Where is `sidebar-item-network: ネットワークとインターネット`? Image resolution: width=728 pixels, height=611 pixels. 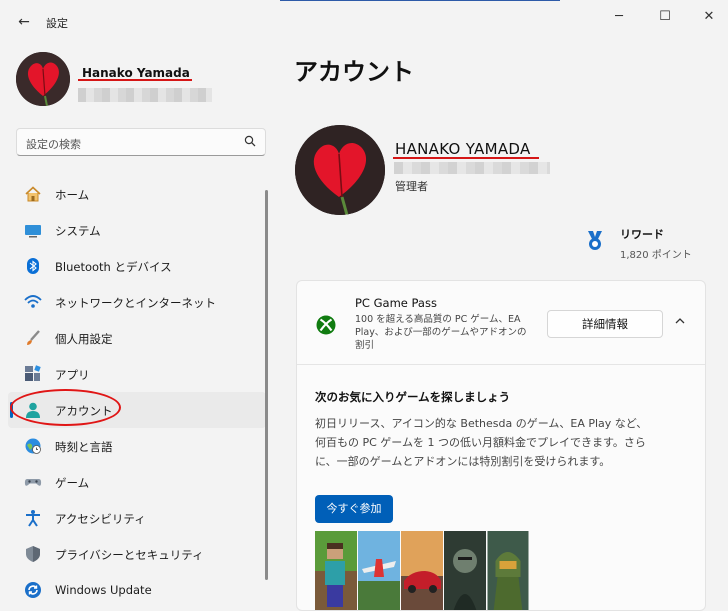
sidebar-item-network: ネットワークとインターネット is located at coordinates (137, 302).